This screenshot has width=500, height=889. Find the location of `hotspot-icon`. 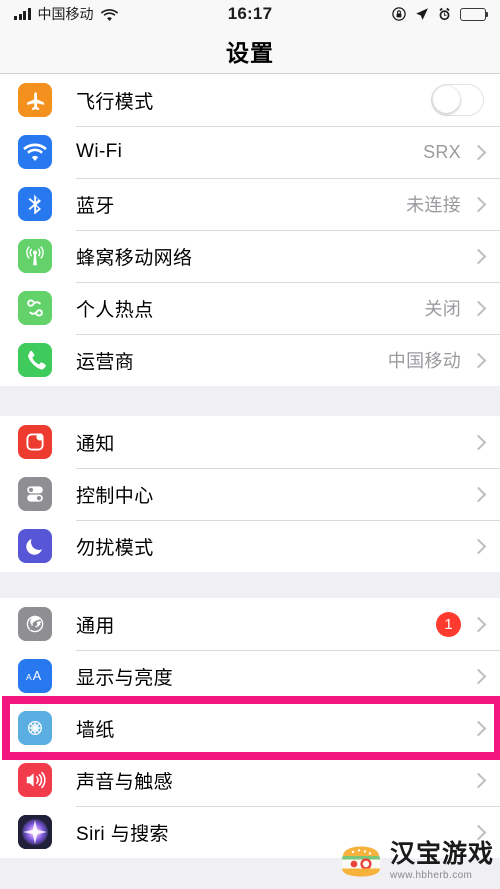

hotspot-icon is located at coordinates (35, 308).